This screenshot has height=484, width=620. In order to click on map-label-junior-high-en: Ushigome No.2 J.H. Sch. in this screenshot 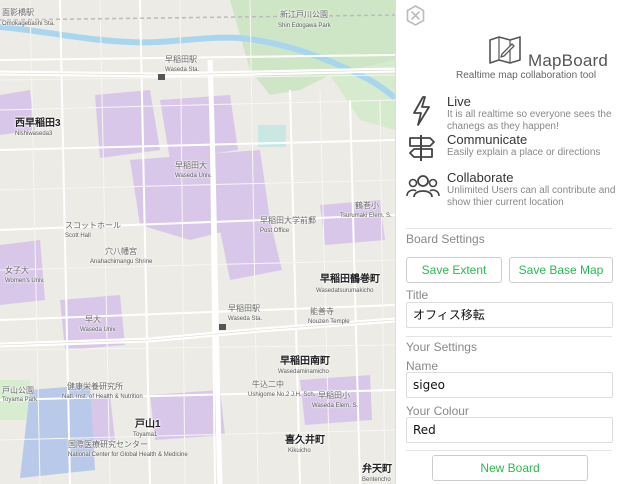, I will do `click(282, 395)`.